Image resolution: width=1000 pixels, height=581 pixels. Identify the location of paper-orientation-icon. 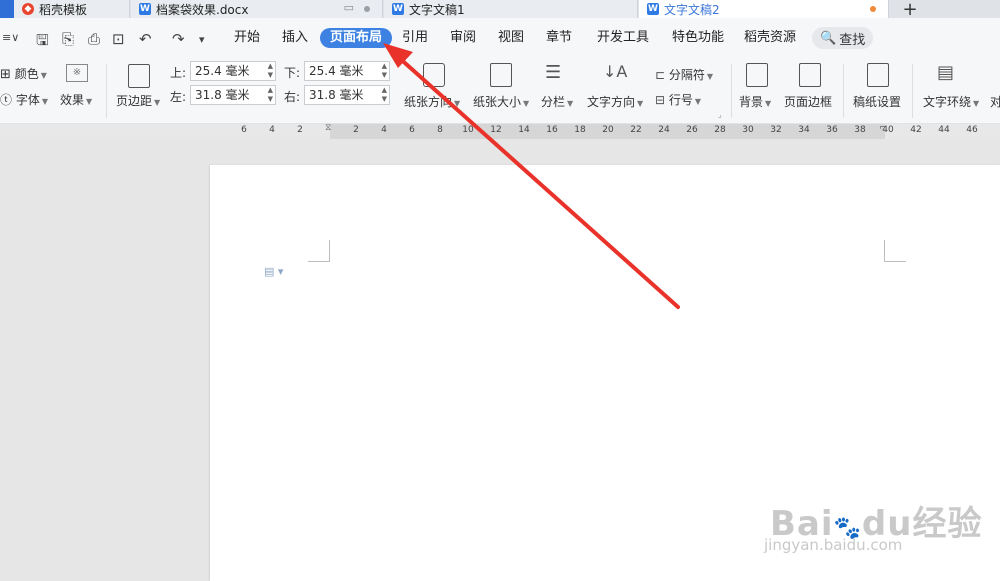
(434, 75).